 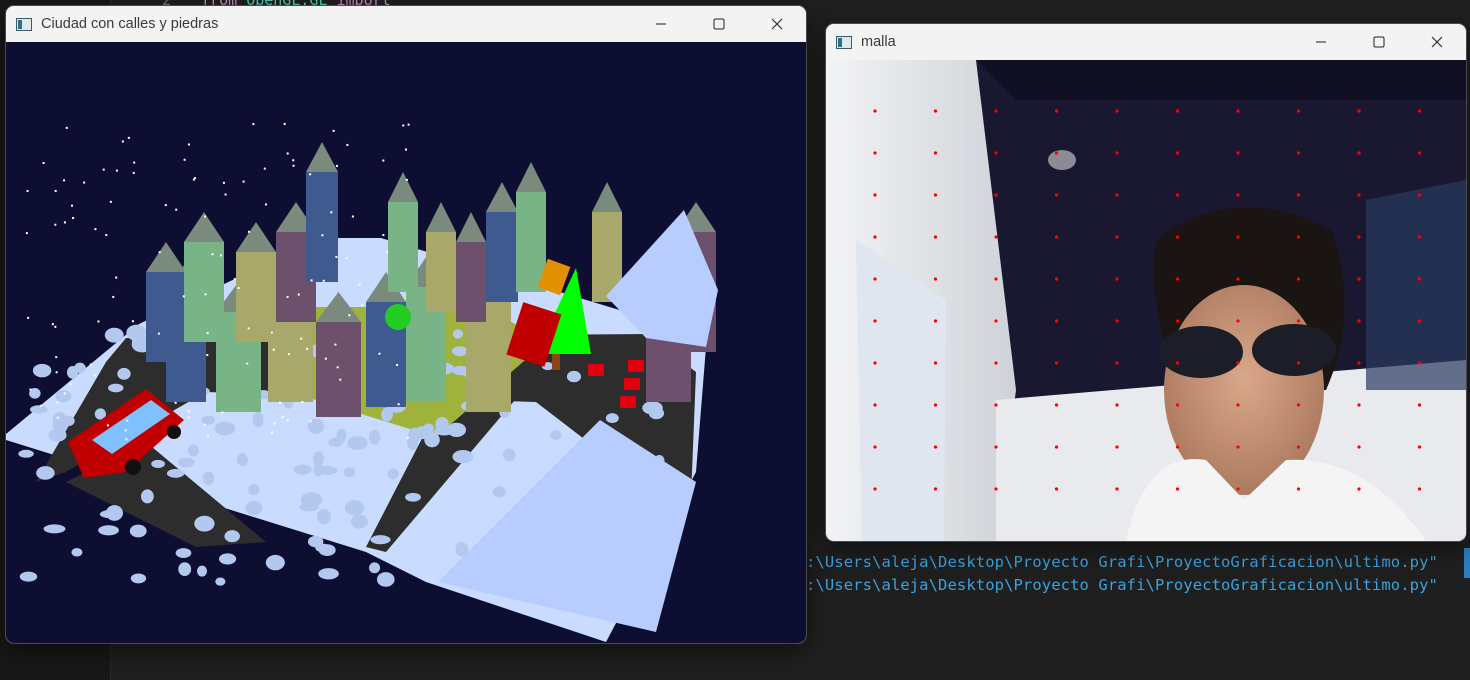 I want to click on mesh-window-titlebar: malla, so click(x=1146, y=42).